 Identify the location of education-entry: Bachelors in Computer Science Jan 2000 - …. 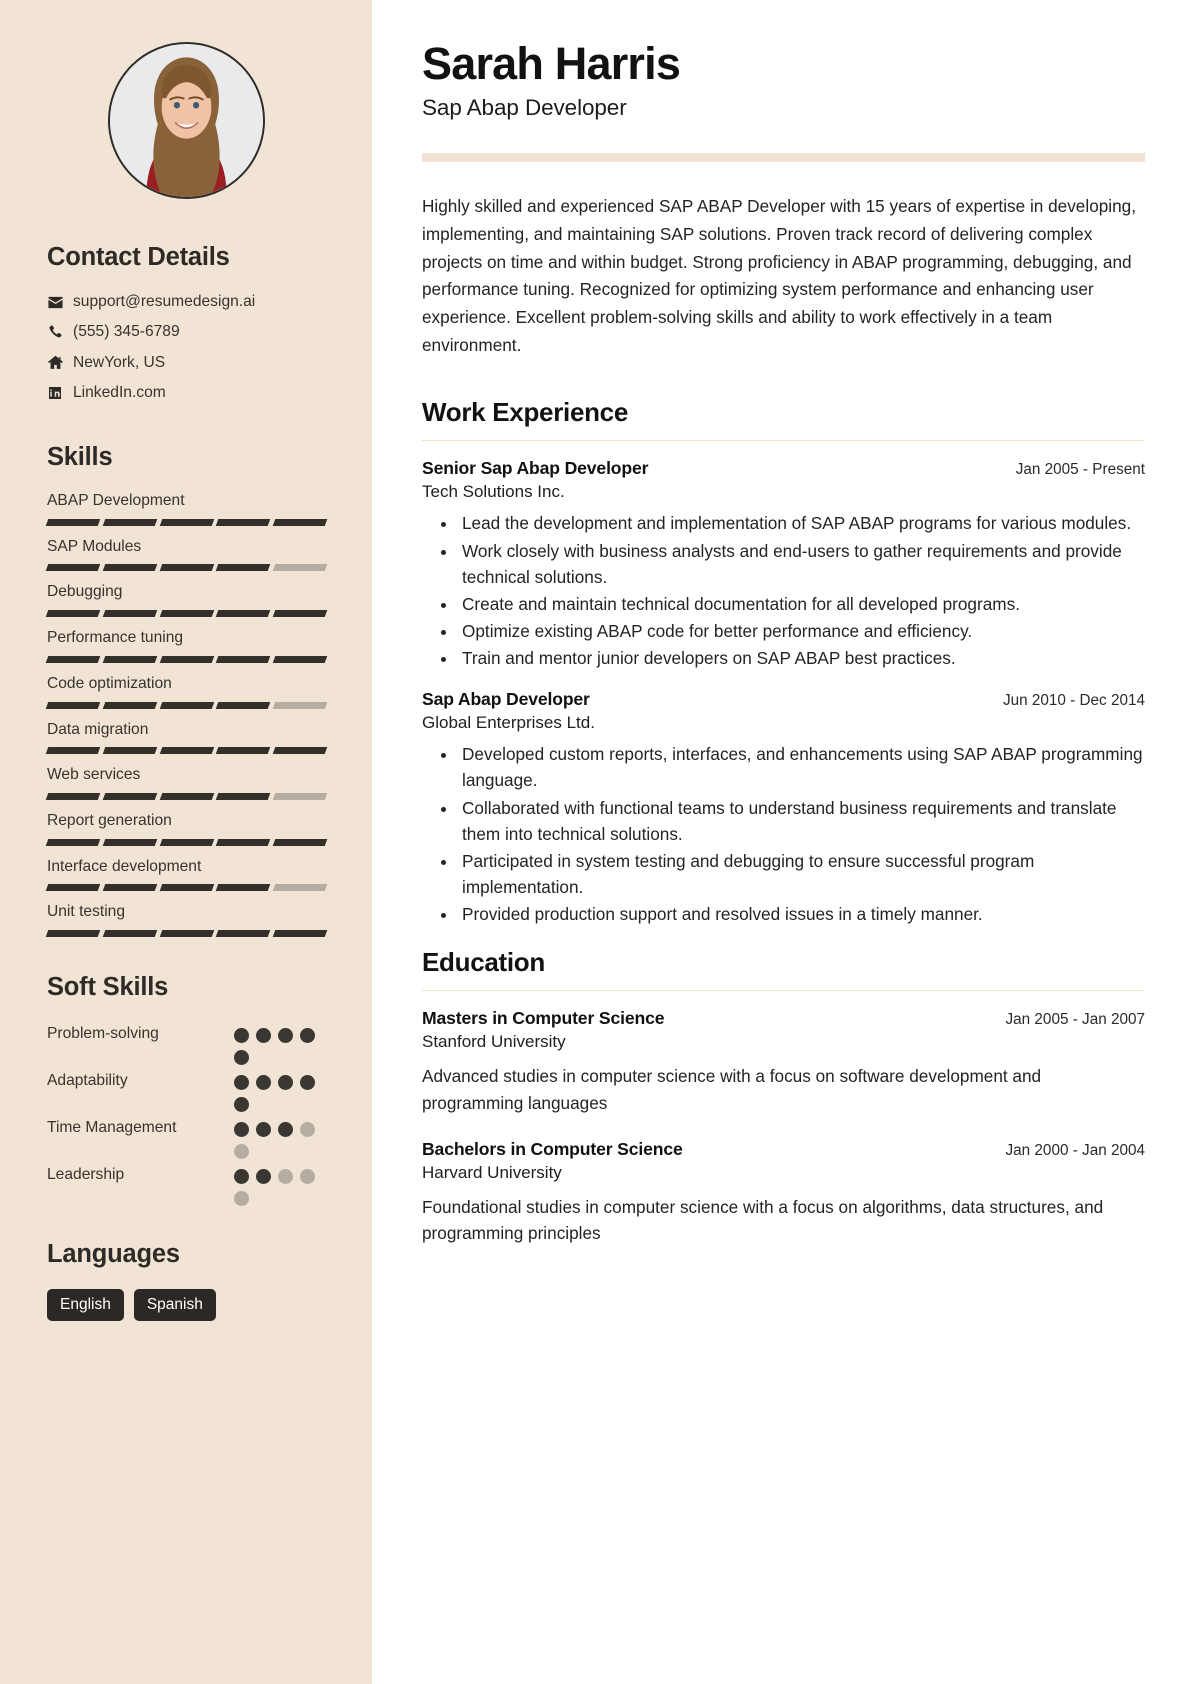
(783, 1193).